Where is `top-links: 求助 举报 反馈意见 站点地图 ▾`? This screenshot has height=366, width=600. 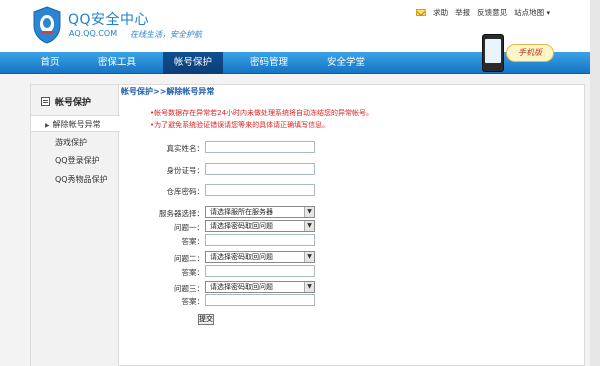 top-links: 求助 举报 反馈意见 站点地图 ▾ is located at coordinates (483, 12).